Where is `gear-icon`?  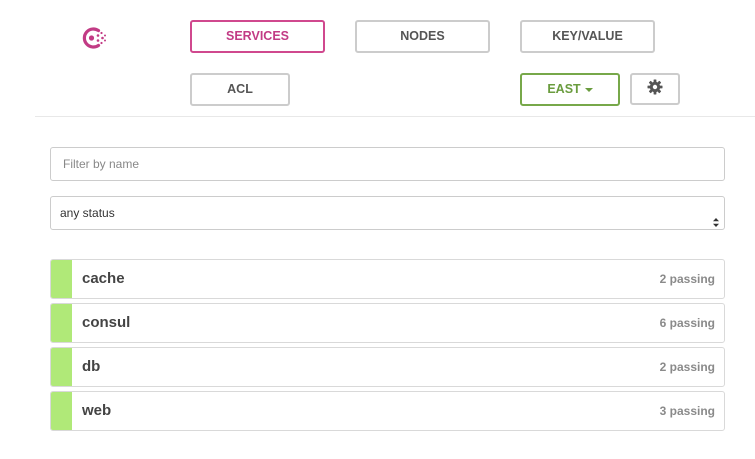
gear-icon is located at coordinates (655, 89).